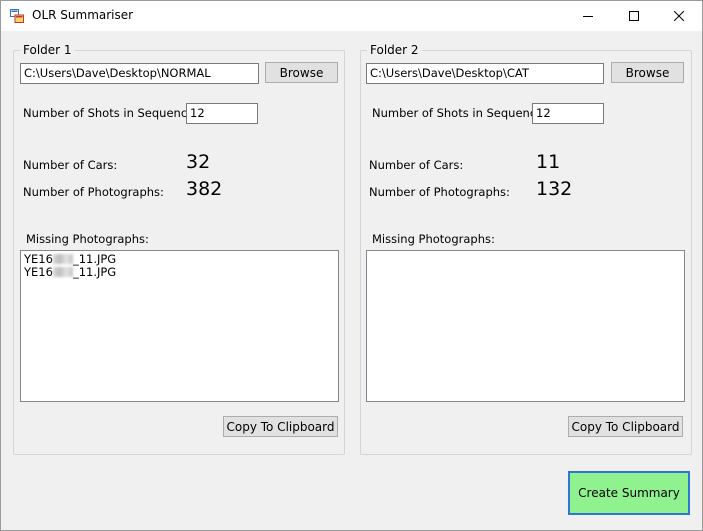 This screenshot has height=531, width=703. I want to click on close-button, so click(679, 16).